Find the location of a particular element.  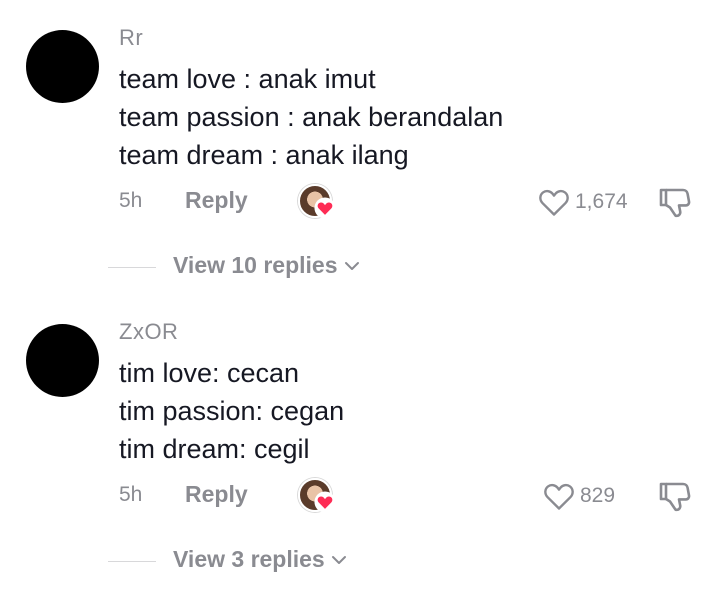

comment-line: tim love: cecan is located at coordinates (209, 373).